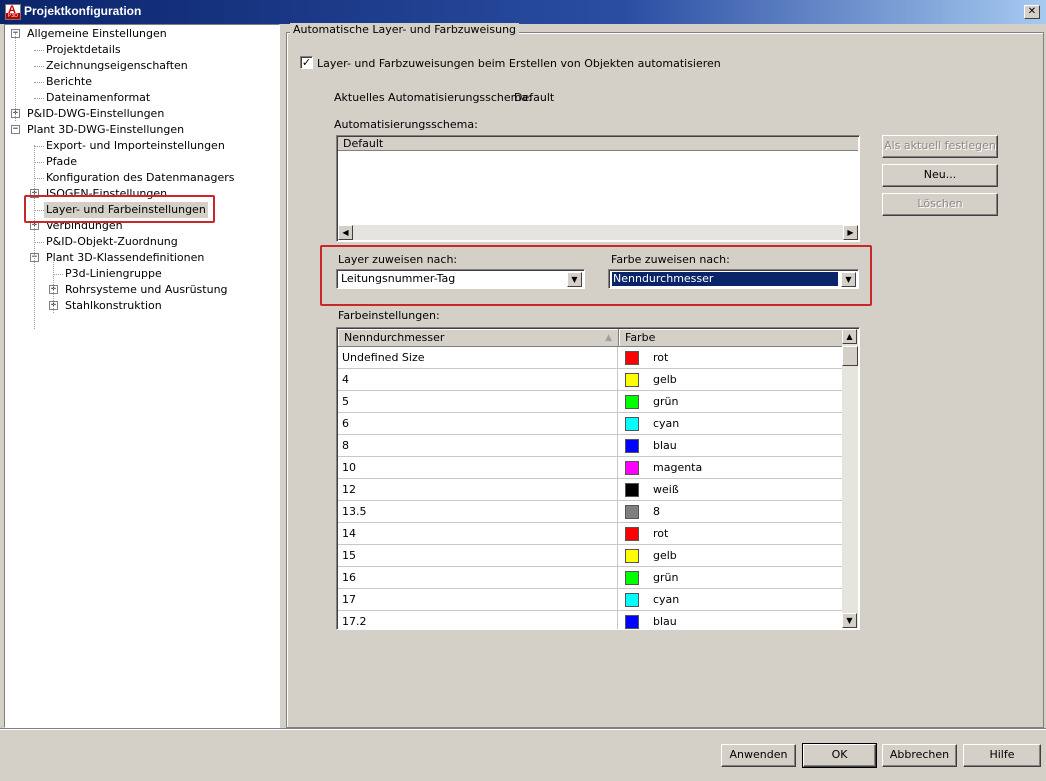 The height and width of the screenshot is (781, 1046). What do you see at coordinates (83, 50) in the screenshot?
I see `tree-item-label: Projektdetails` at bounding box center [83, 50].